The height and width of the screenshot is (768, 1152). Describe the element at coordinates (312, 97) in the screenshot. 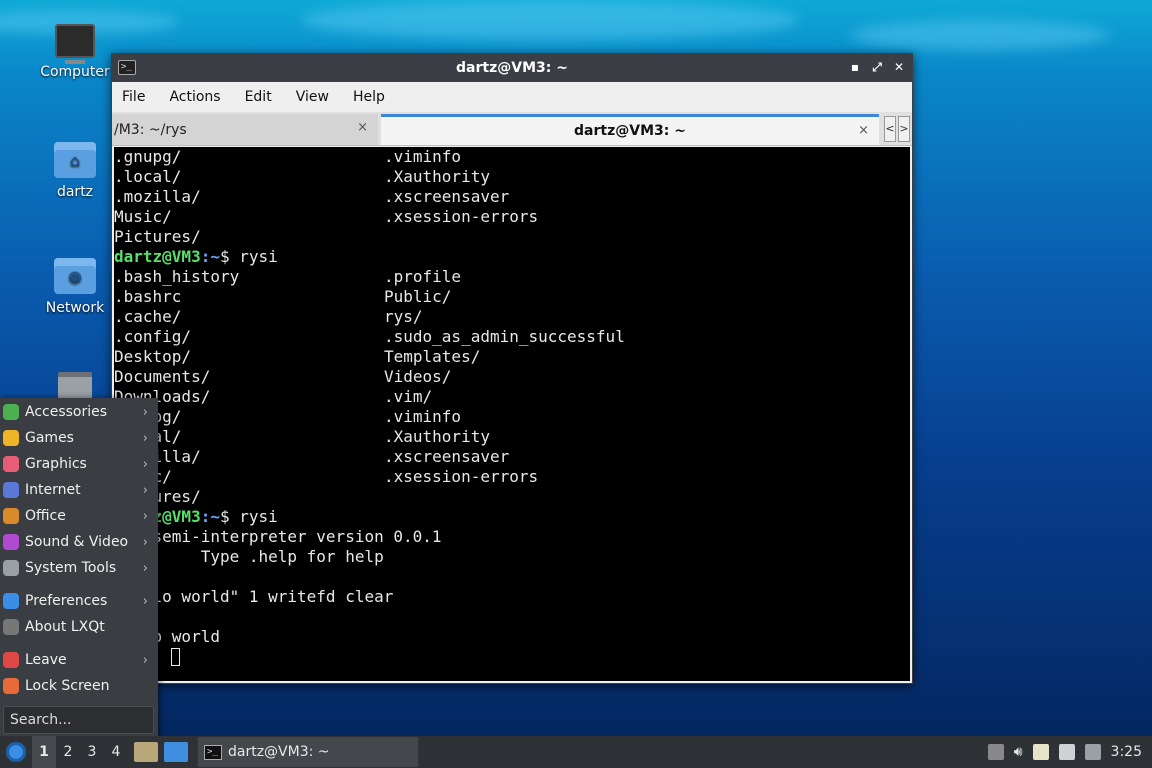

I see `menu-view: View` at that location.